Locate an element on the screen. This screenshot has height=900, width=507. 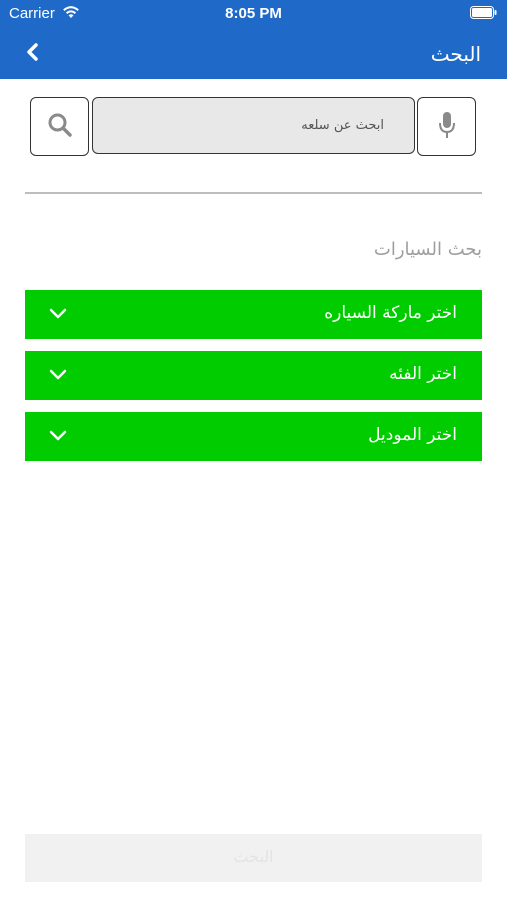
battery-icon is located at coordinates (483, 12).